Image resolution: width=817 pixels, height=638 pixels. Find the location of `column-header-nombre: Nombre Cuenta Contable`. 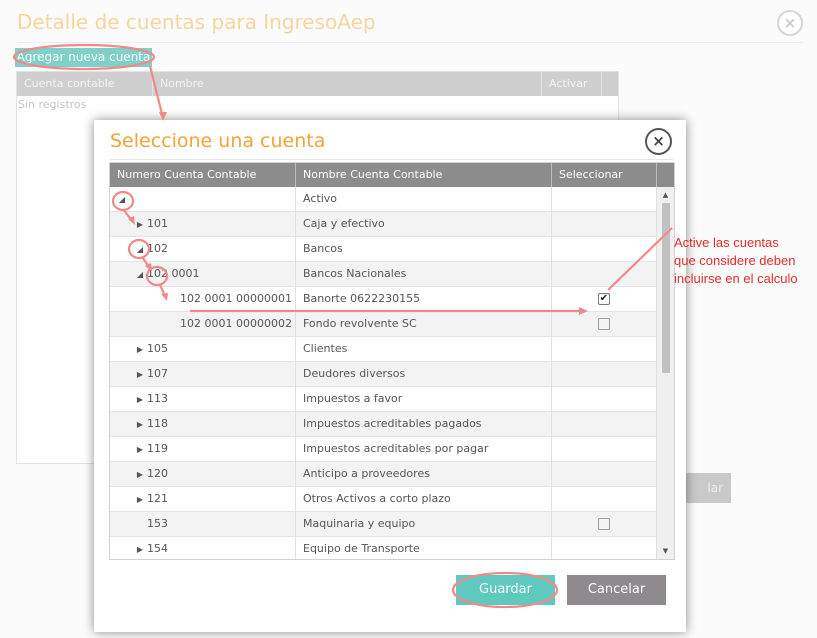

column-header-nombre: Nombre Cuenta Contable is located at coordinates (424, 175).